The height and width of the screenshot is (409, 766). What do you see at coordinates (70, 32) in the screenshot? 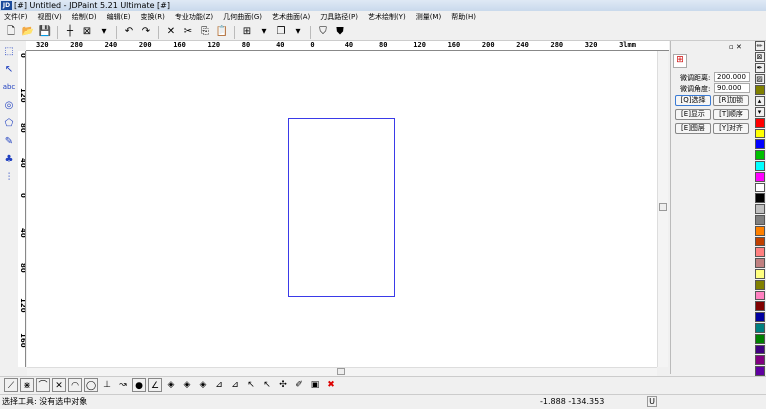
I see `crosshair-icon: ┼` at bounding box center [70, 32].